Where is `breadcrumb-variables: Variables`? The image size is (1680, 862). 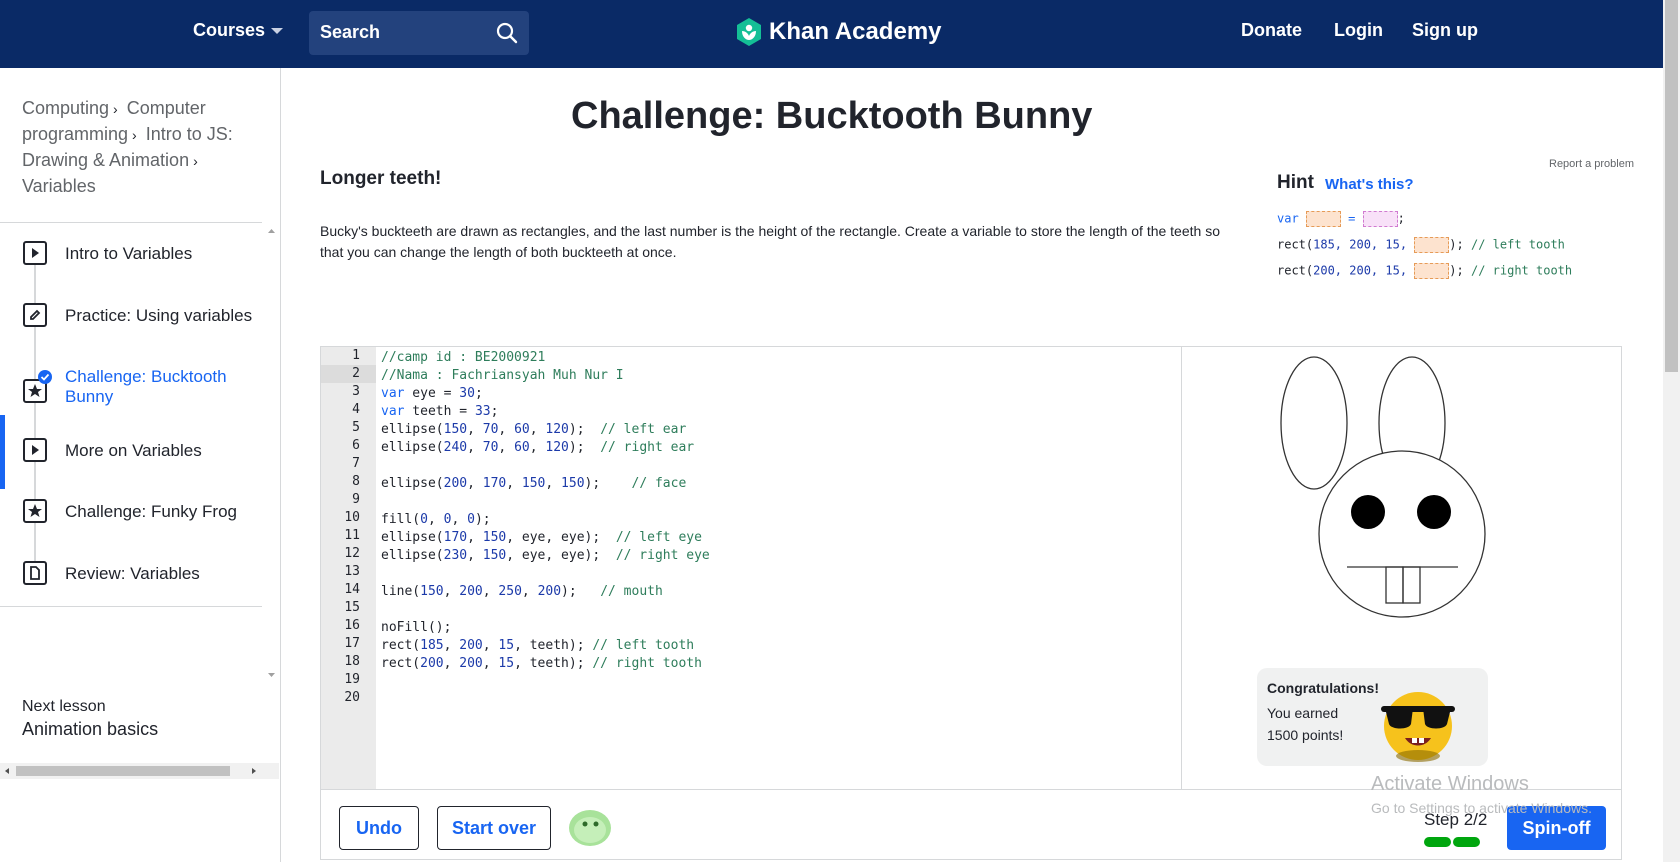
breadcrumb-variables: Variables is located at coordinates (59, 186).